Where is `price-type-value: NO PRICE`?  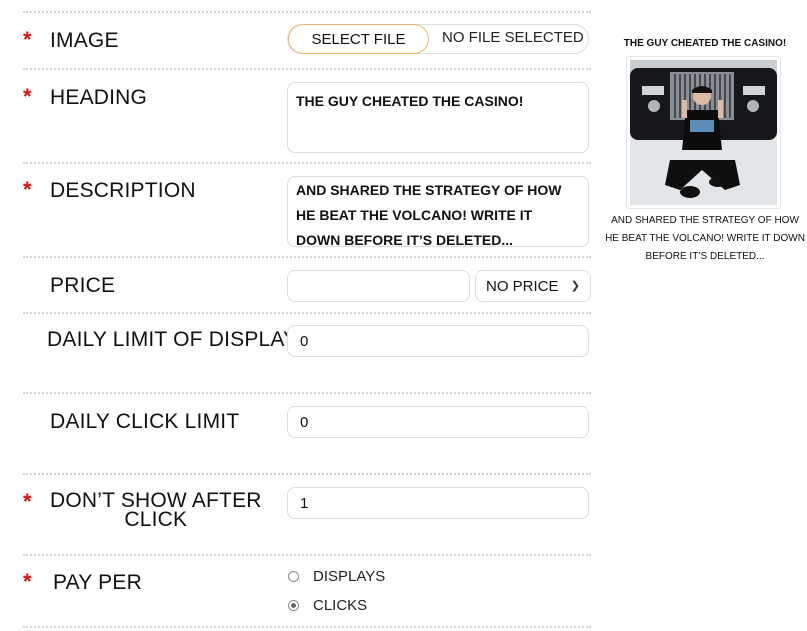 price-type-value: NO PRICE is located at coordinates (522, 286).